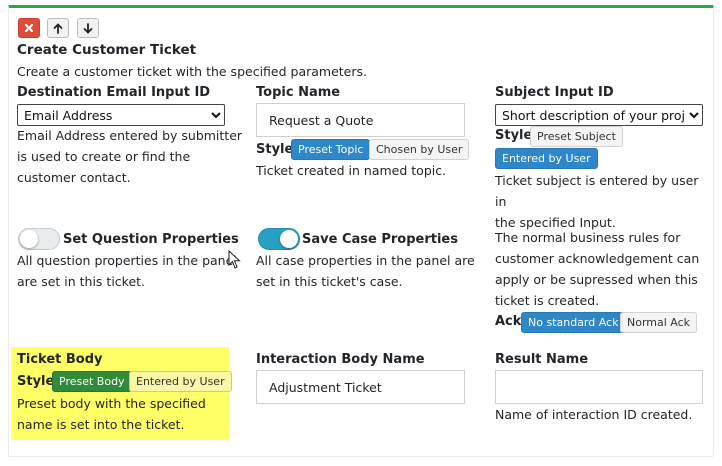 Image resolution: width=722 pixels, height=466 pixels. I want to click on question-properties-label: Set Question Properties, so click(151, 239).